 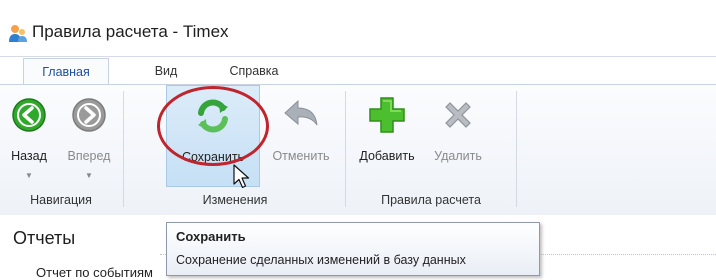 What do you see at coordinates (358, 72) in the screenshot?
I see `ribbon-tabs: Главная Вид Справка` at bounding box center [358, 72].